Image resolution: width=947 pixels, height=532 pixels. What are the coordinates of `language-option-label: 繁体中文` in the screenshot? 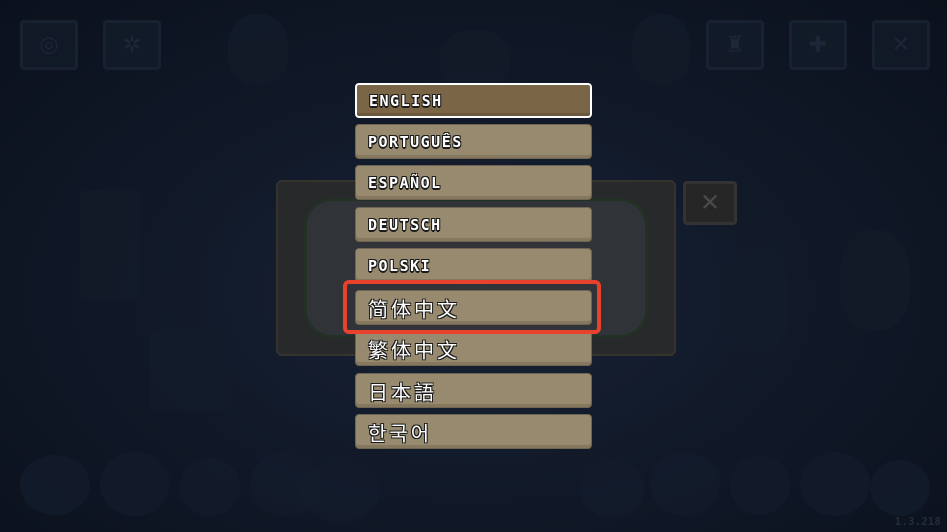 It's located at (414, 350).